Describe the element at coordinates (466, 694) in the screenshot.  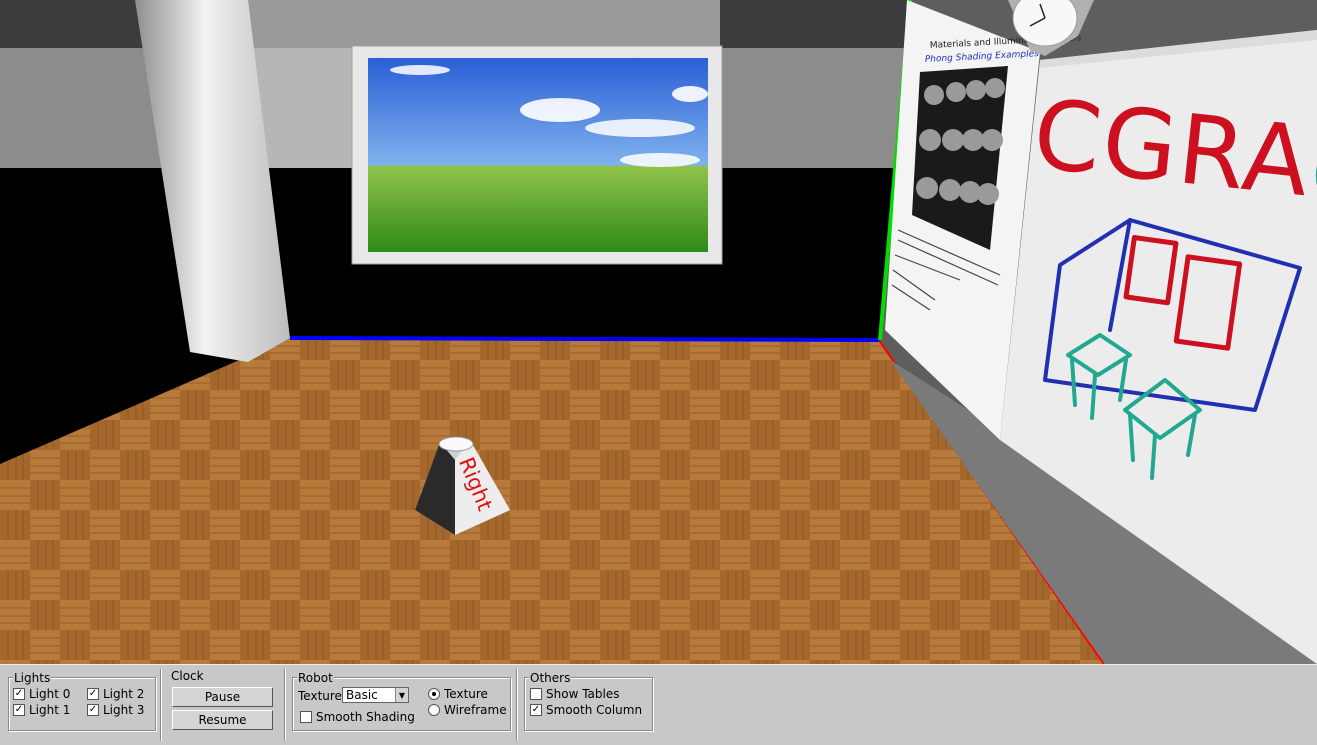
I see `texture-radio-label: Texture` at that location.